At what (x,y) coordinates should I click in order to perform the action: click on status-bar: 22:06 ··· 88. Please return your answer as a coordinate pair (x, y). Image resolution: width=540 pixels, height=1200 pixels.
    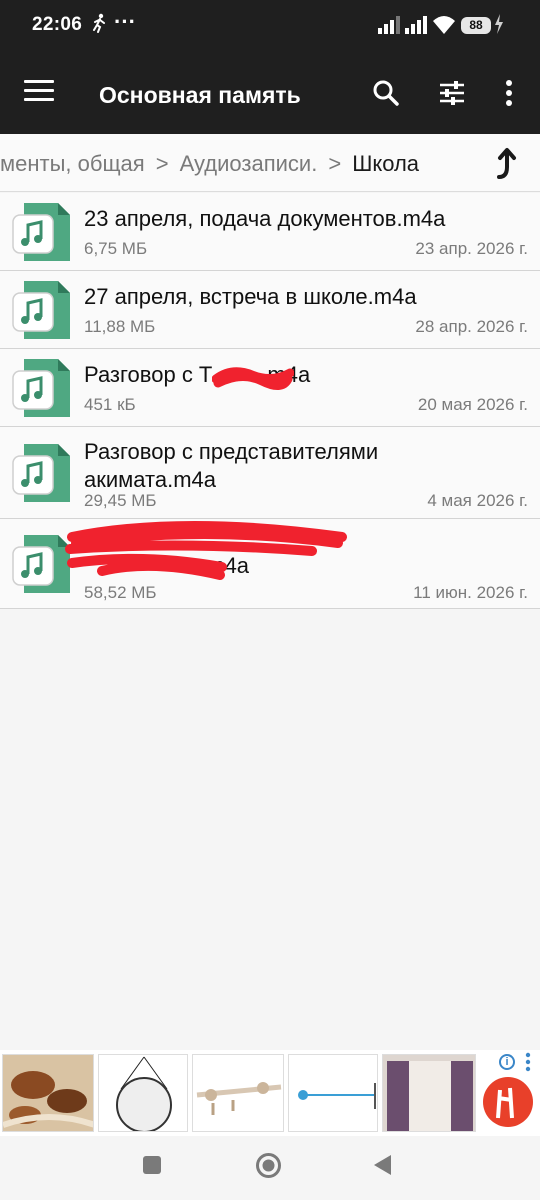
    Looking at the image, I should click on (270, 26).